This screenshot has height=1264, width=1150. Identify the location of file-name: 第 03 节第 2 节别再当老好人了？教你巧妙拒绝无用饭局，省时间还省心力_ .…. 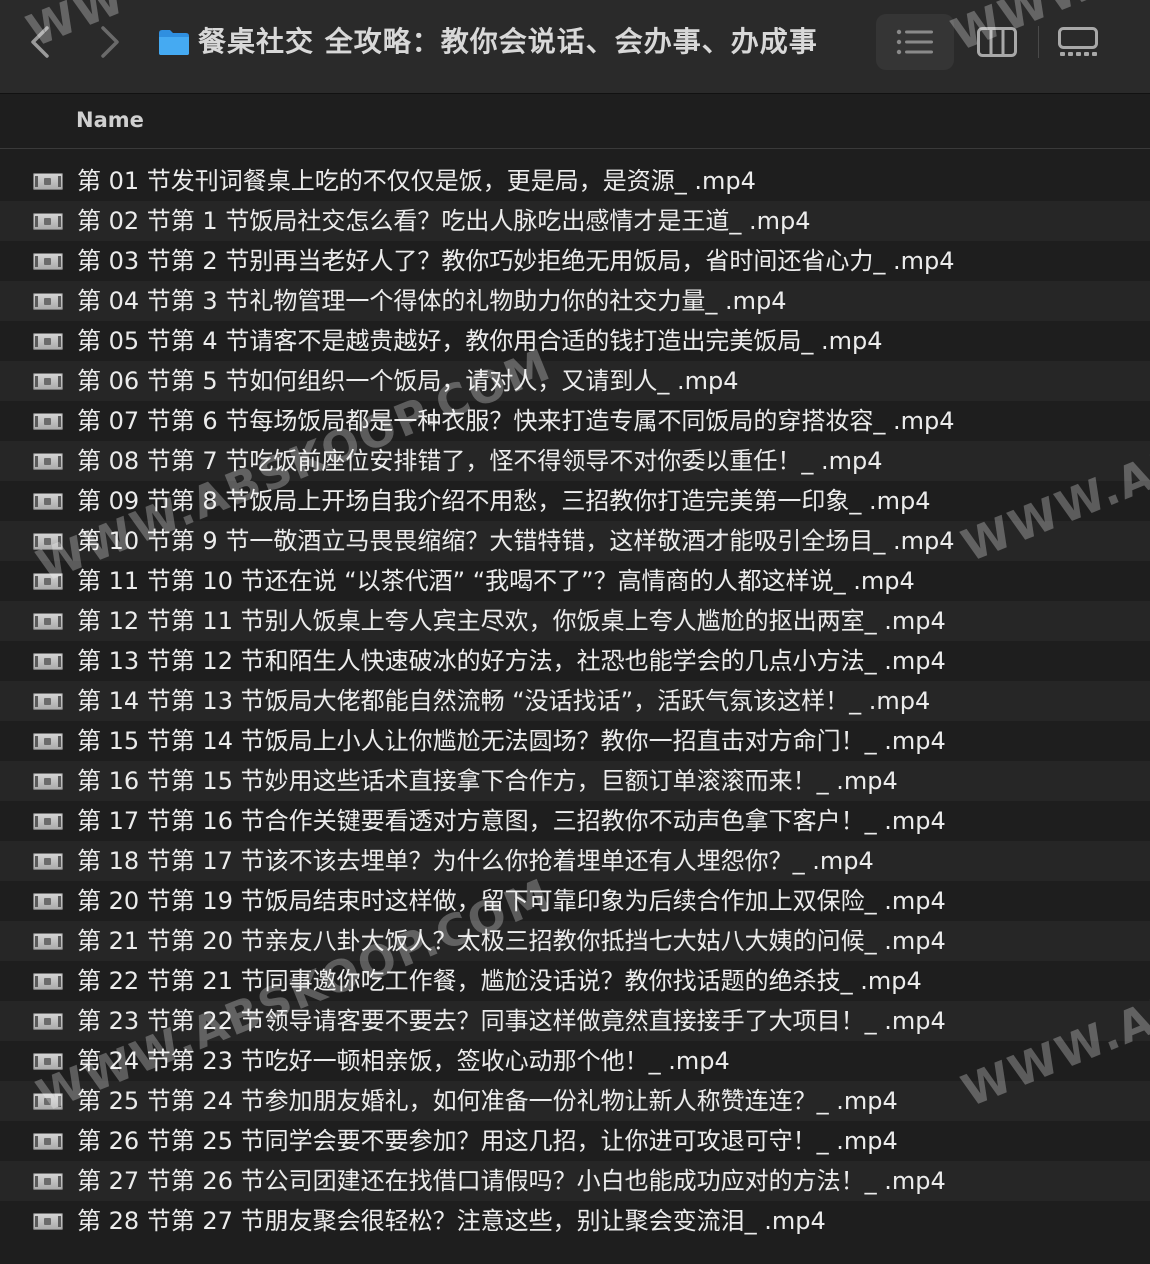
(516, 261).